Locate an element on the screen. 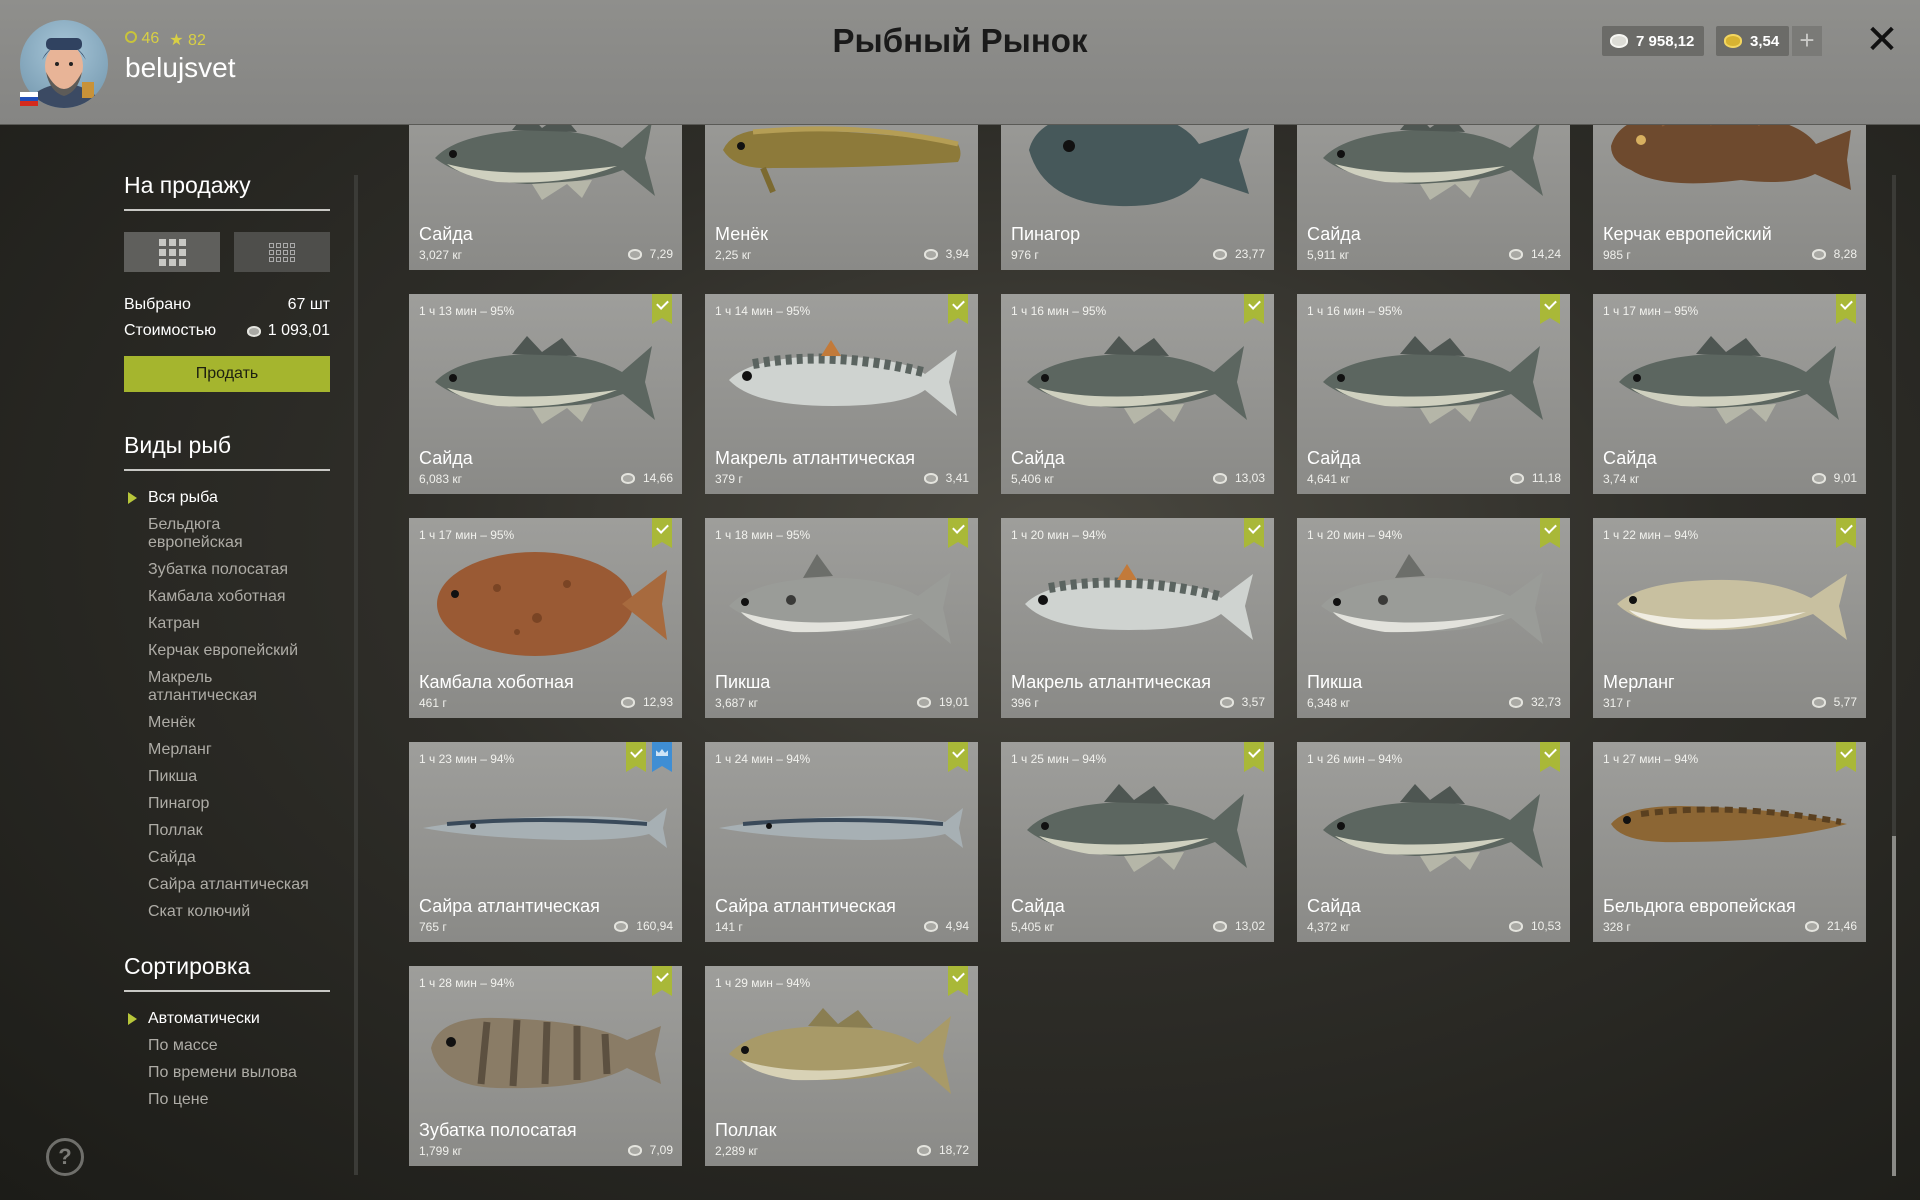 This screenshot has height=1200, width=1920. fish-card: 1 ч 26 мин – 94% Сайда 4,372 кг 10,53 is located at coordinates (1433, 842).